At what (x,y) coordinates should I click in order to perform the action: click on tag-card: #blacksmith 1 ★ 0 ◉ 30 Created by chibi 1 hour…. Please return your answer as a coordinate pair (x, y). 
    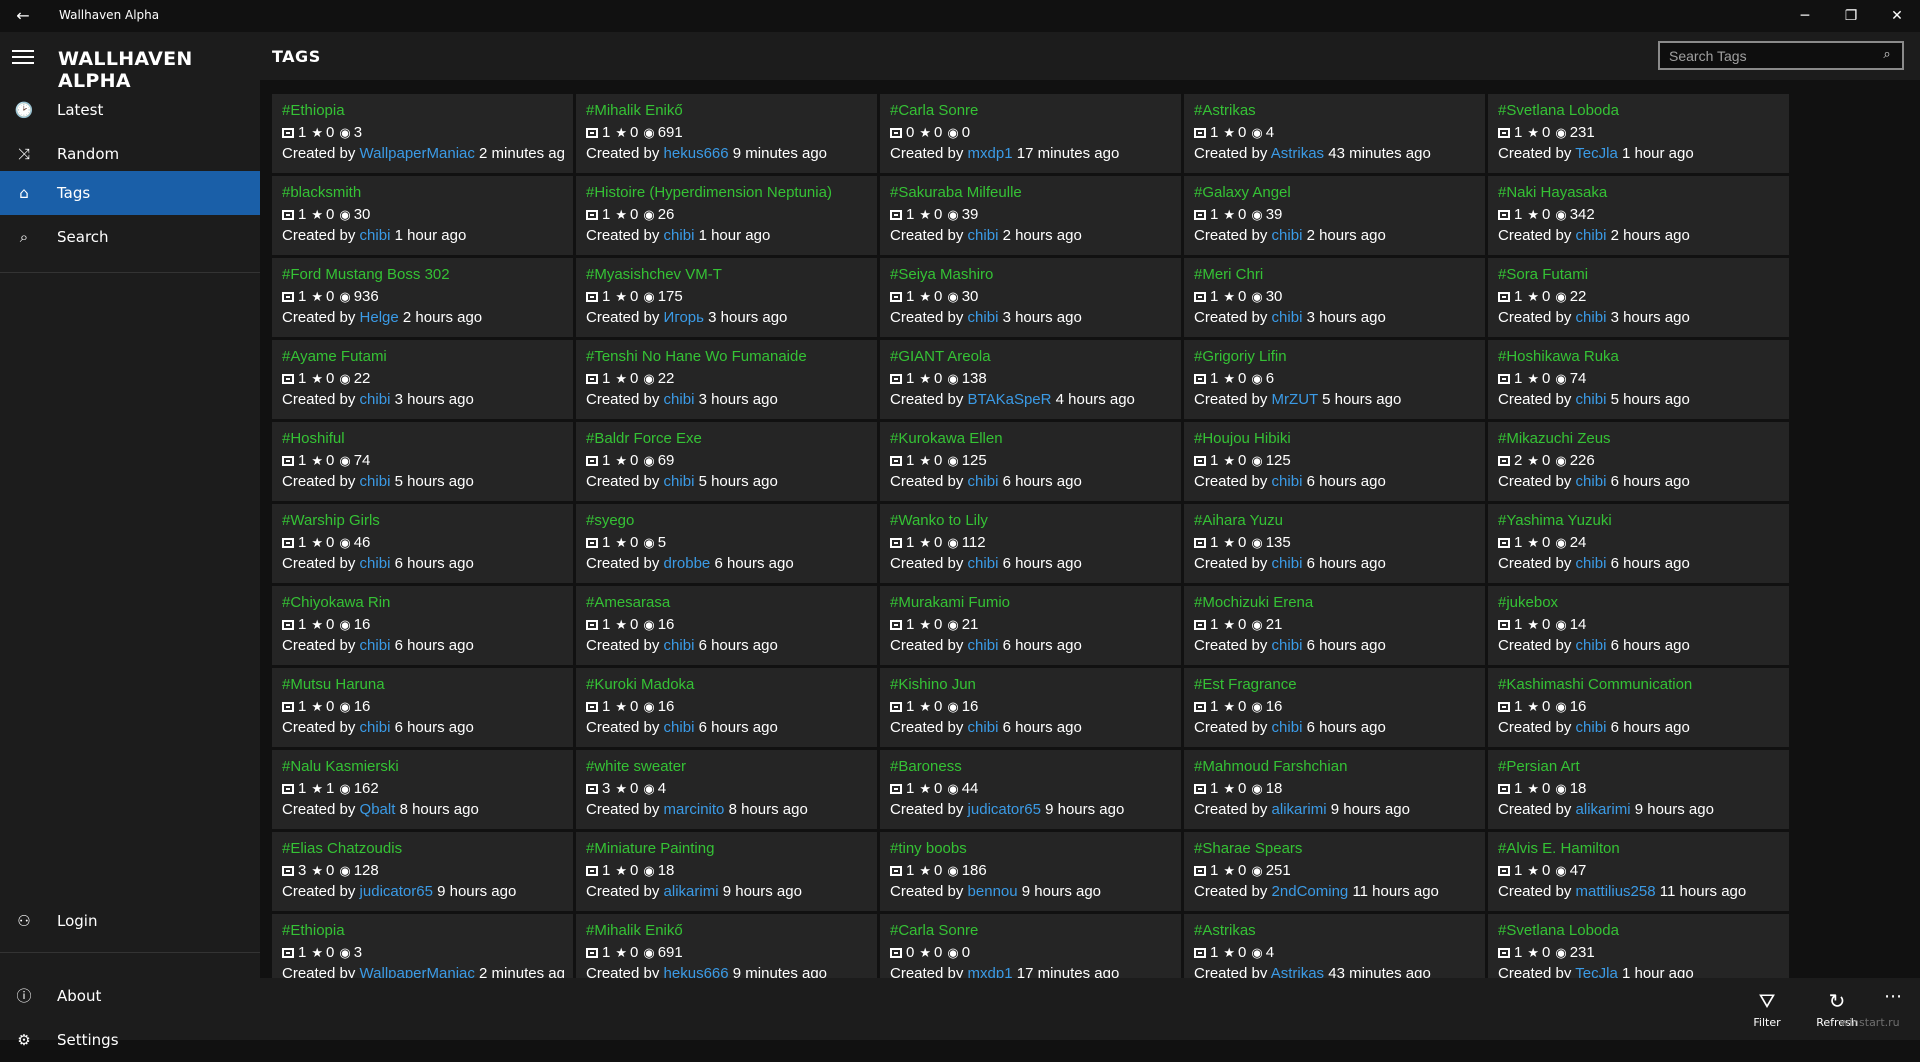
    Looking at the image, I should click on (422, 215).